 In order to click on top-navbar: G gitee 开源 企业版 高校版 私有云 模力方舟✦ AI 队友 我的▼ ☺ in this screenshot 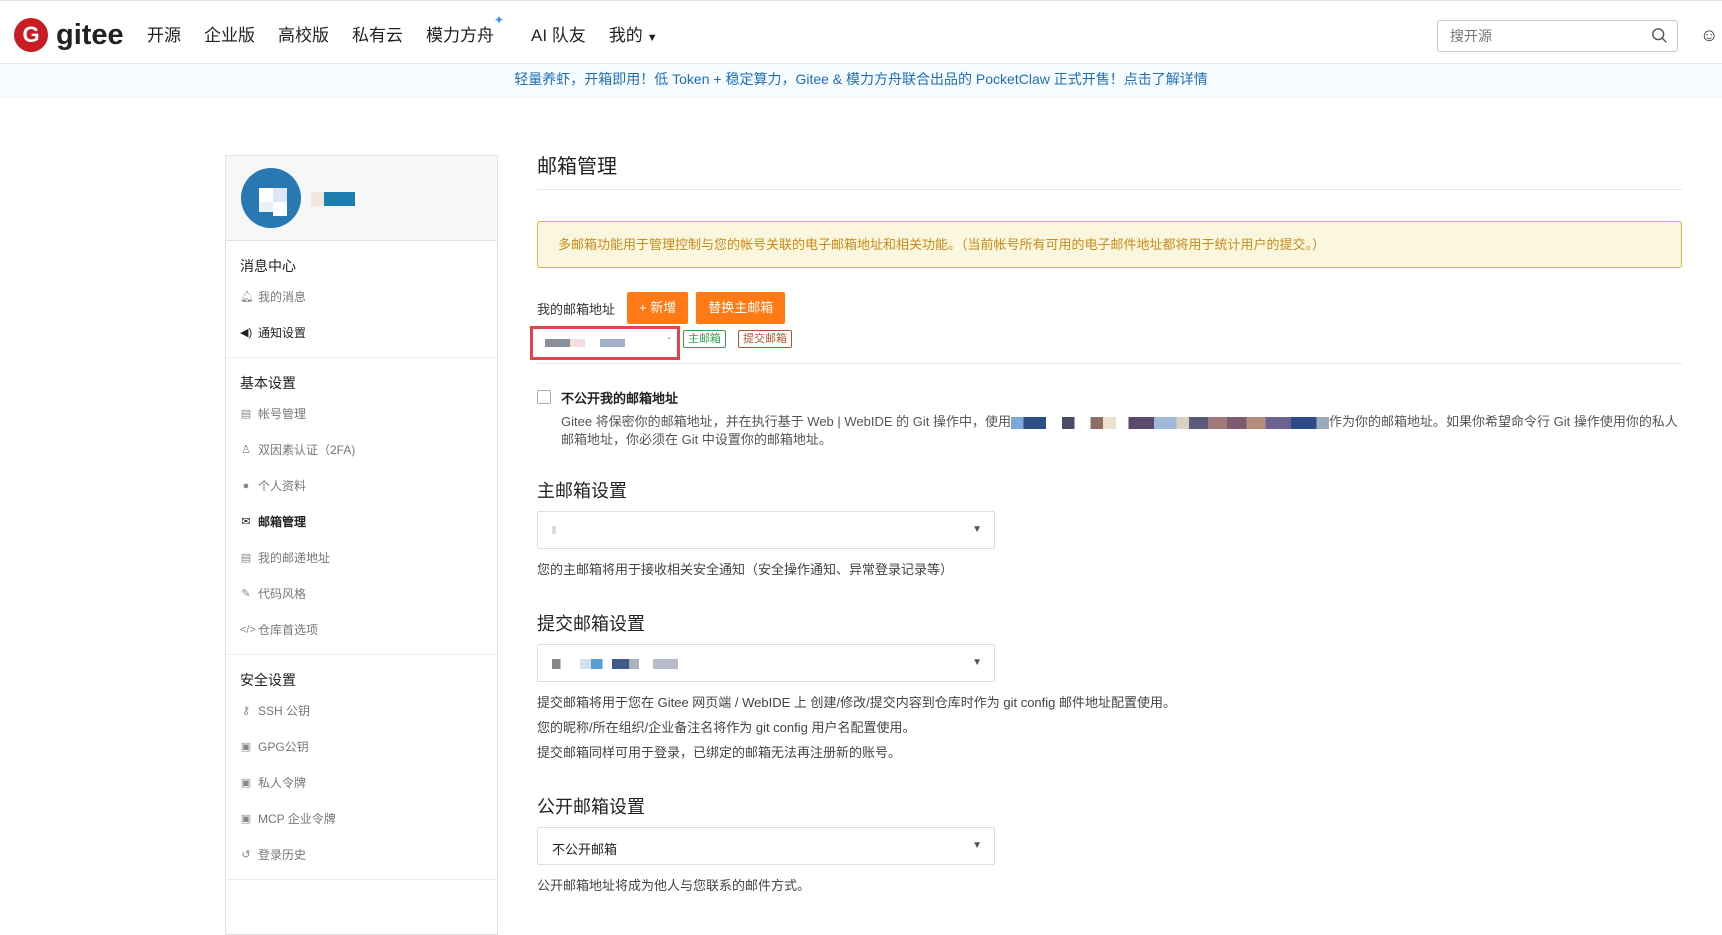, I will do `click(861, 32)`.